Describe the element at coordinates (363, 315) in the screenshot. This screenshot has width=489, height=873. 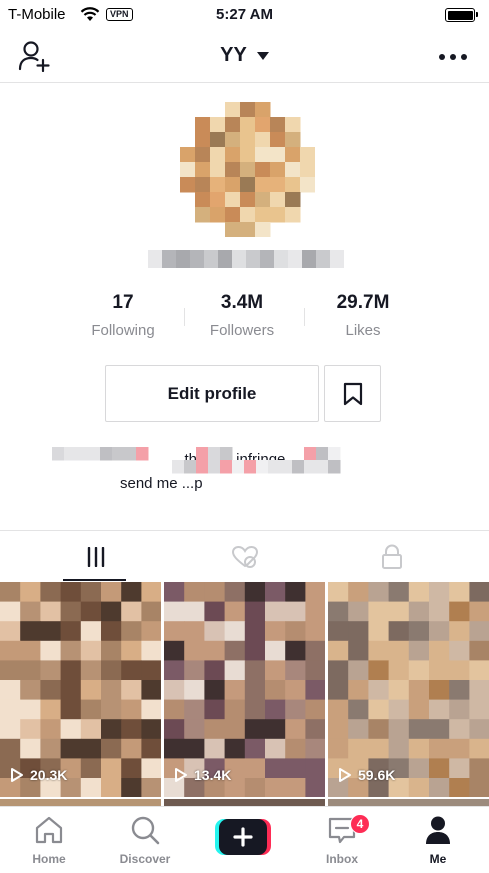
I see `stat-likes: 29.7M Likes` at that location.